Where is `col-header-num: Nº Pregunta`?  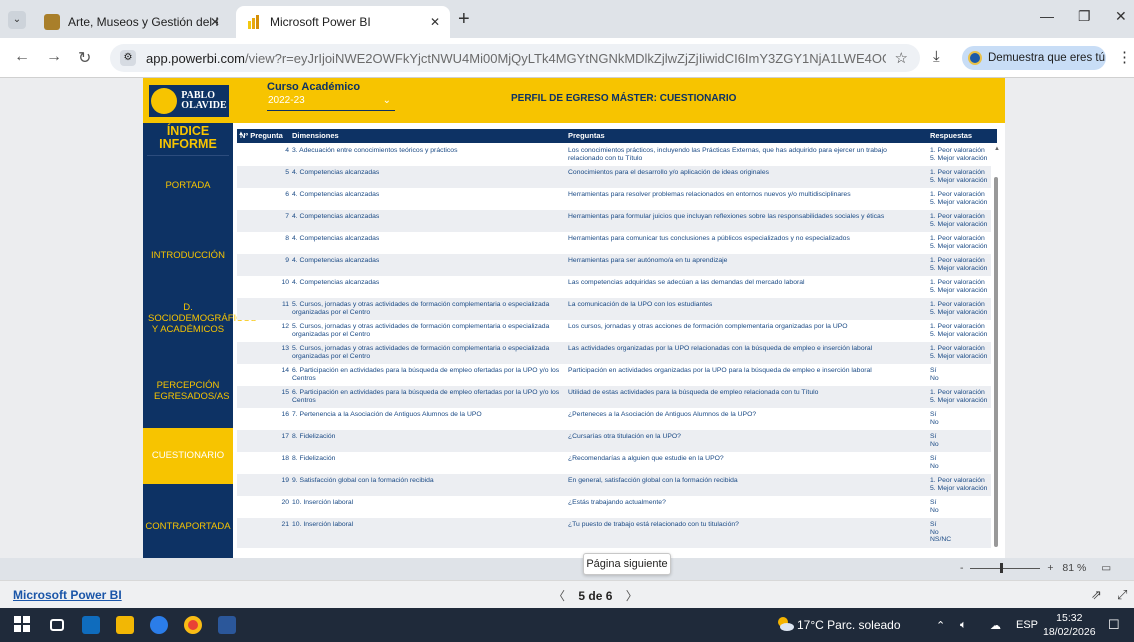 col-header-num: Nº Pregunta is located at coordinates (261, 135).